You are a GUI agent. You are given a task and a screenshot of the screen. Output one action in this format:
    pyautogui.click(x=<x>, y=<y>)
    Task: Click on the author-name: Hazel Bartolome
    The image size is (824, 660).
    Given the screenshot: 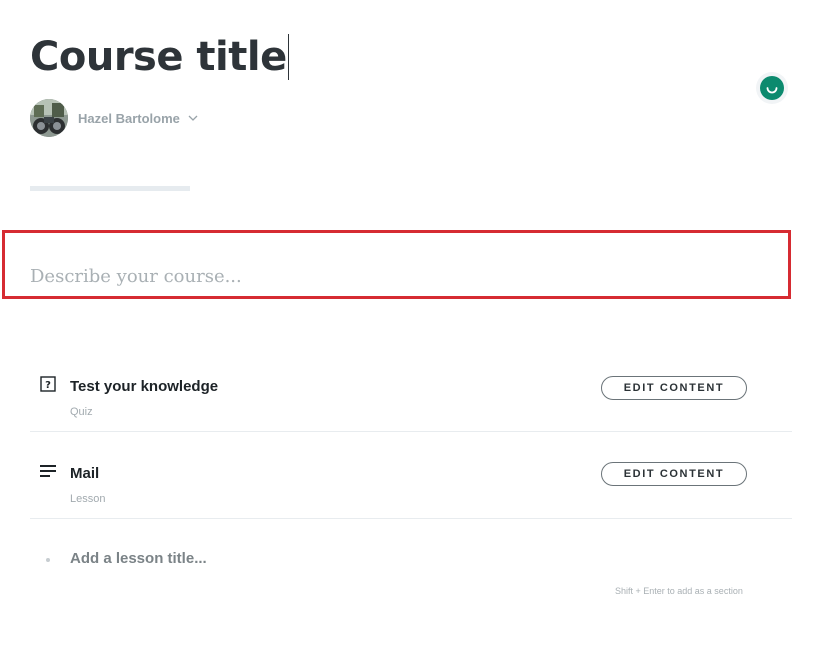 What is the action you would take?
    pyautogui.click(x=129, y=118)
    